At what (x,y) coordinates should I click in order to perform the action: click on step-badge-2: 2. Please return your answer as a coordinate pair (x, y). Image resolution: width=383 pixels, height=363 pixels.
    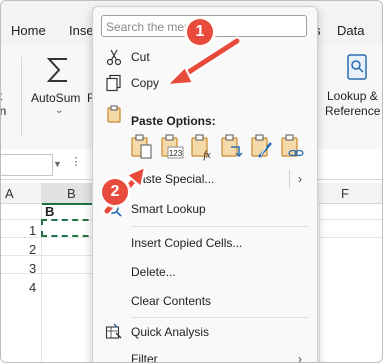
    Looking at the image, I should click on (115, 192).